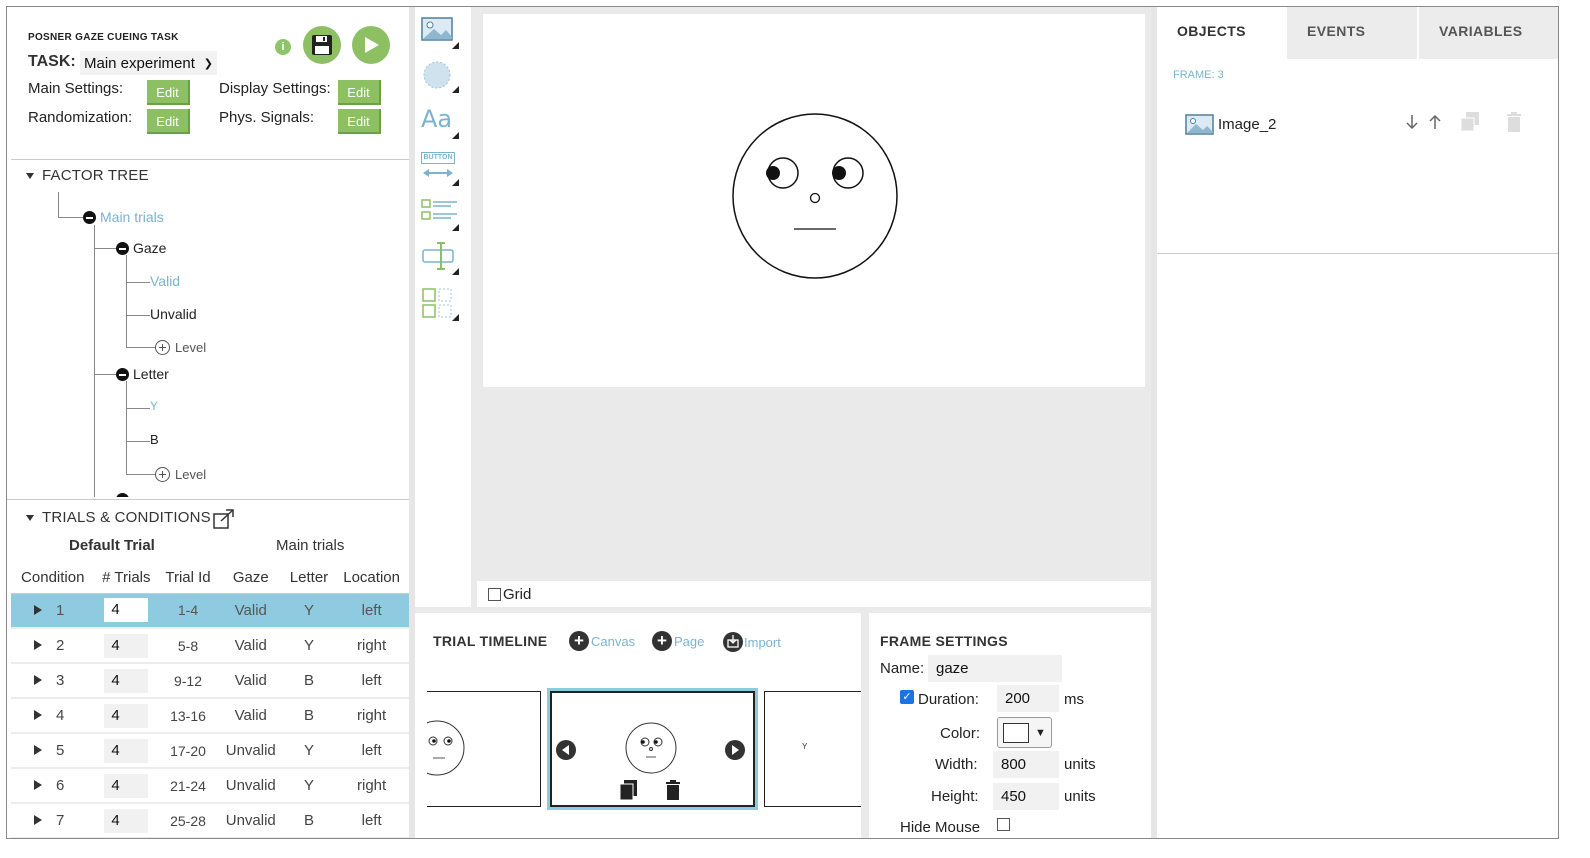 The height and width of the screenshot is (858, 1590). What do you see at coordinates (1026, 796) in the screenshot?
I see `height-input: 450` at bounding box center [1026, 796].